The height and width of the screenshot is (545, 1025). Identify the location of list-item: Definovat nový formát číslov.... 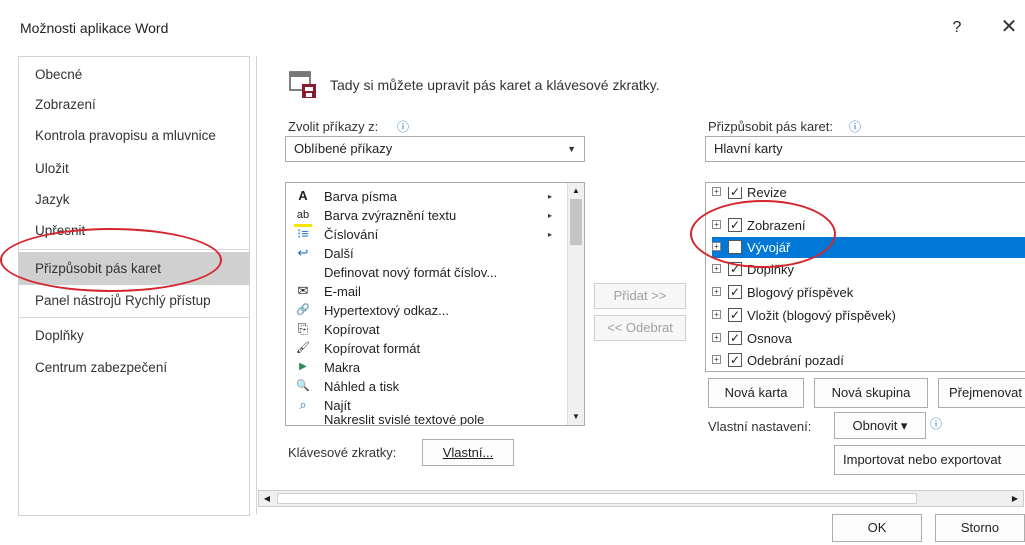
(426, 272).